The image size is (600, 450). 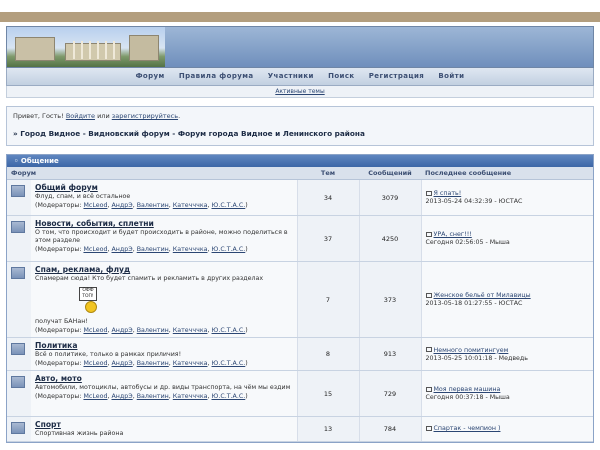 I want to click on nav-members: Участники, so click(x=291, y=76).